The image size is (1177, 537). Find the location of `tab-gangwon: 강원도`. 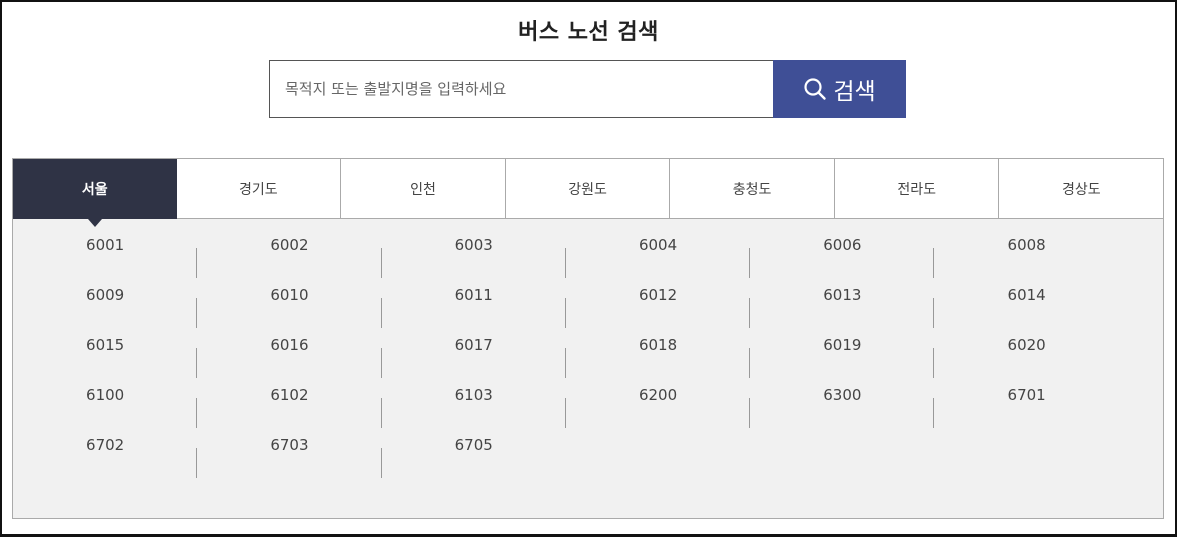

tab-gangwon: 강원도 is located at coordinates (588, 188).